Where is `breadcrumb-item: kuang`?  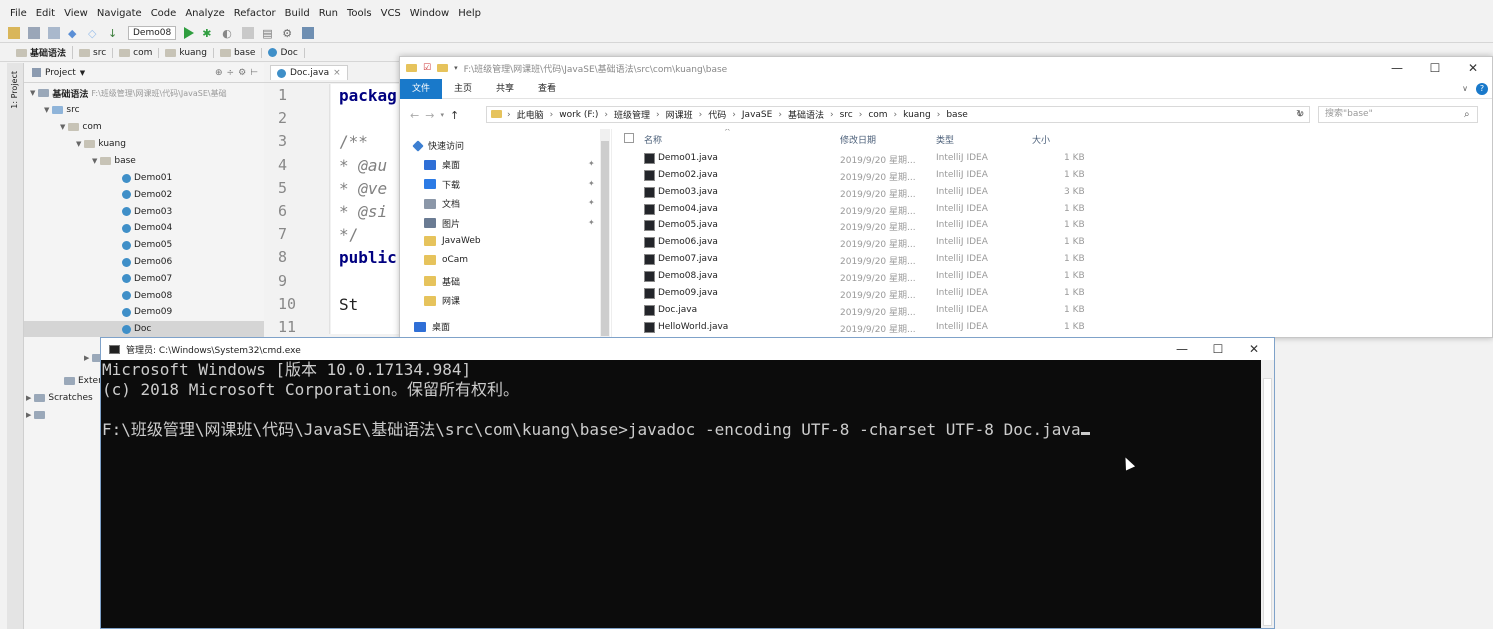
breadcrumb-item: kuang is located at coordinates (188, 52).